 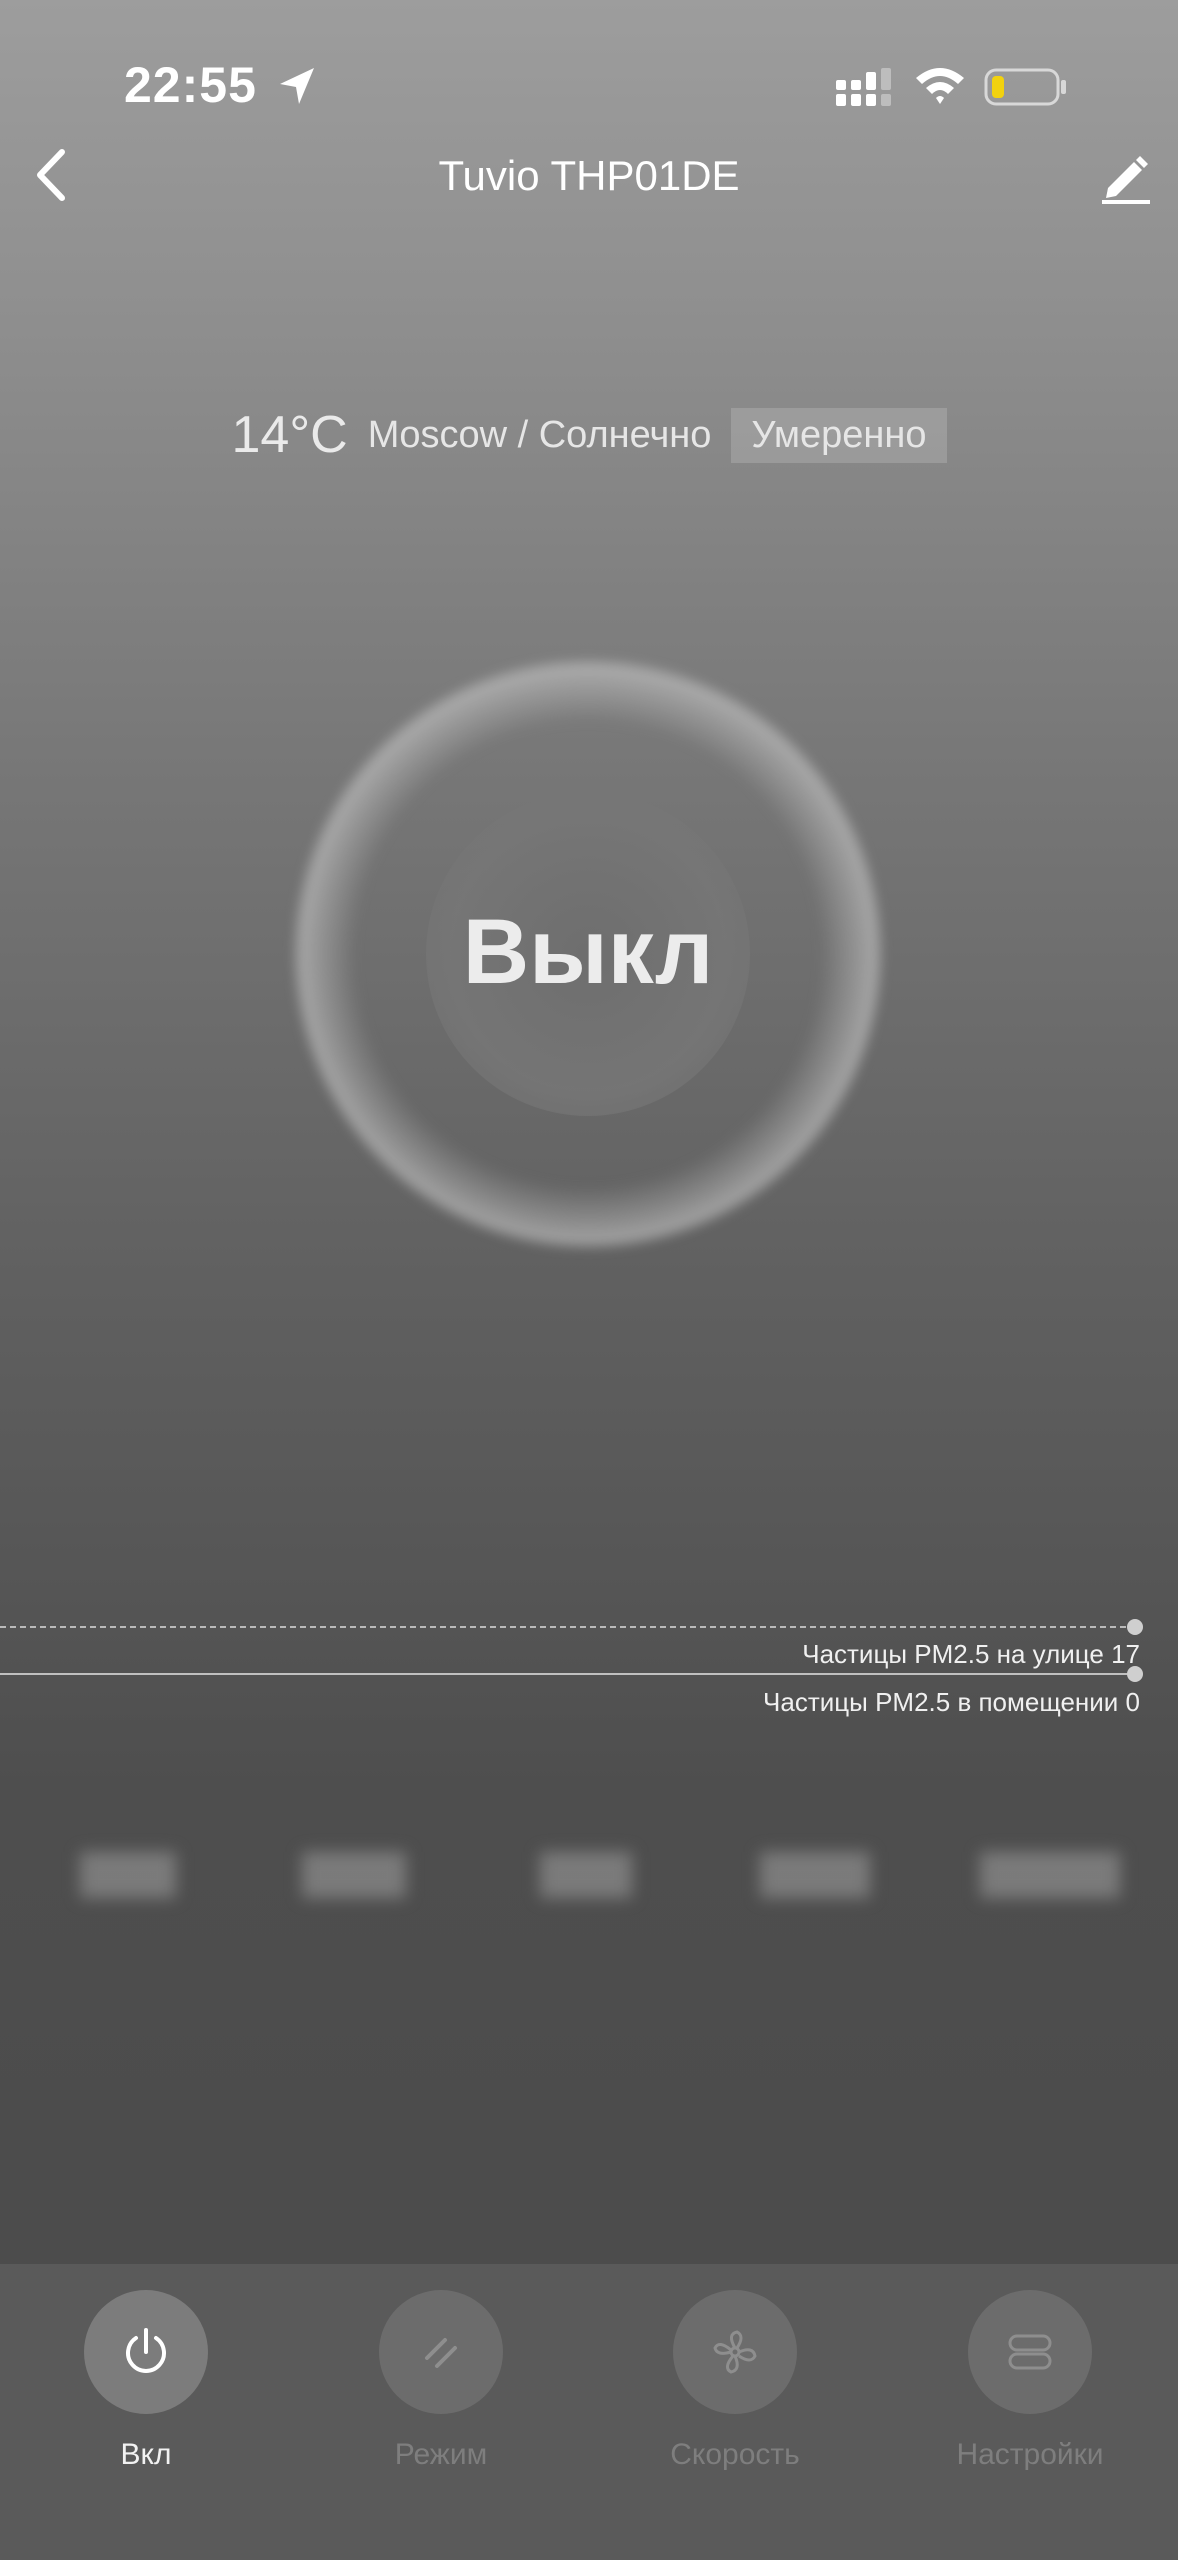 I want to click on tab-speed-label: Скорость, so click(x=735, y=2454).